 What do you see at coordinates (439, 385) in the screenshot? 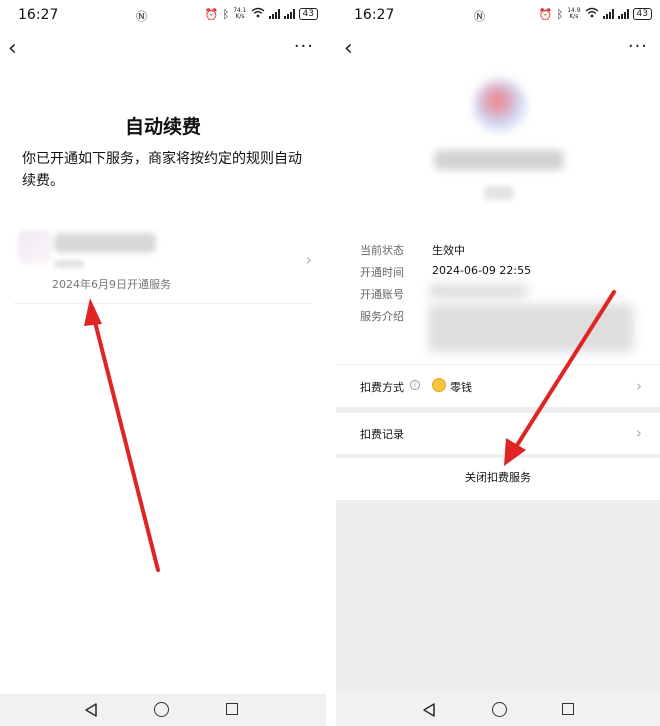
I see `coin-icon` at bounding box center [439, 385].